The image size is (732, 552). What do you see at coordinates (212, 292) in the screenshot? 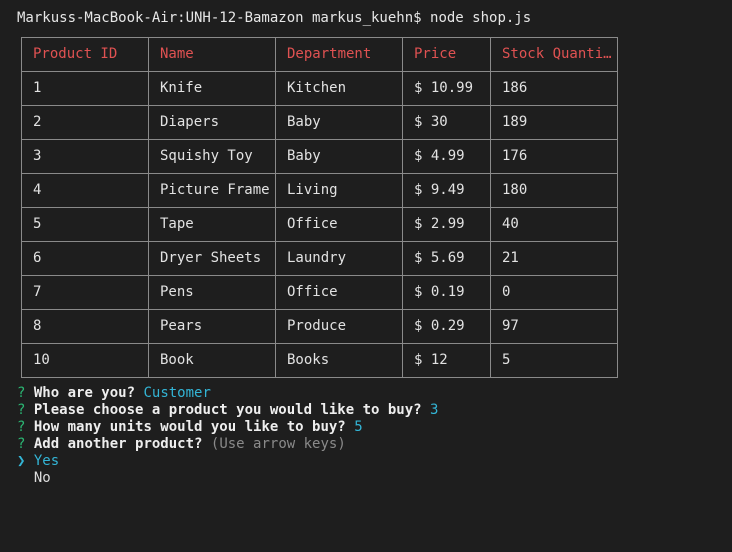
I see `table-cell: Pens` at bounding box center [212, 292].